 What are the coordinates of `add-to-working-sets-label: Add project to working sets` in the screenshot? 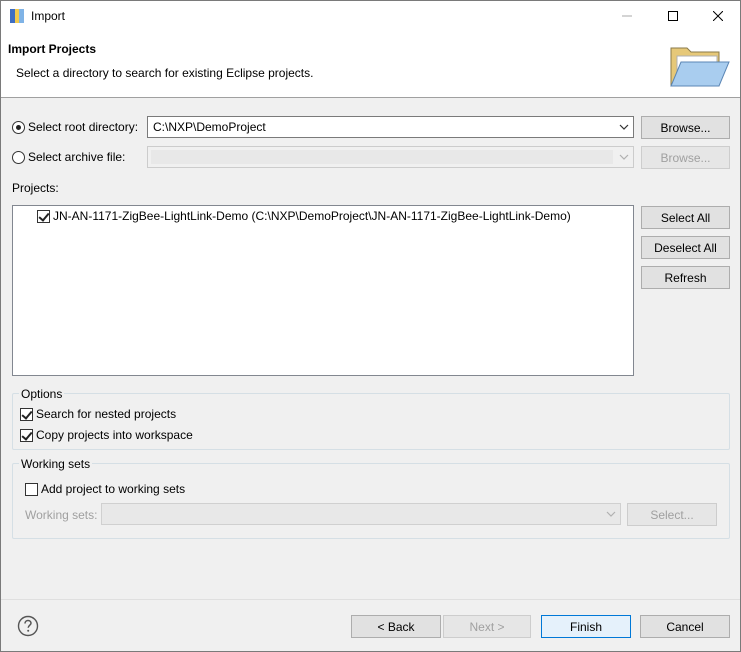 It's located at (113, 489).